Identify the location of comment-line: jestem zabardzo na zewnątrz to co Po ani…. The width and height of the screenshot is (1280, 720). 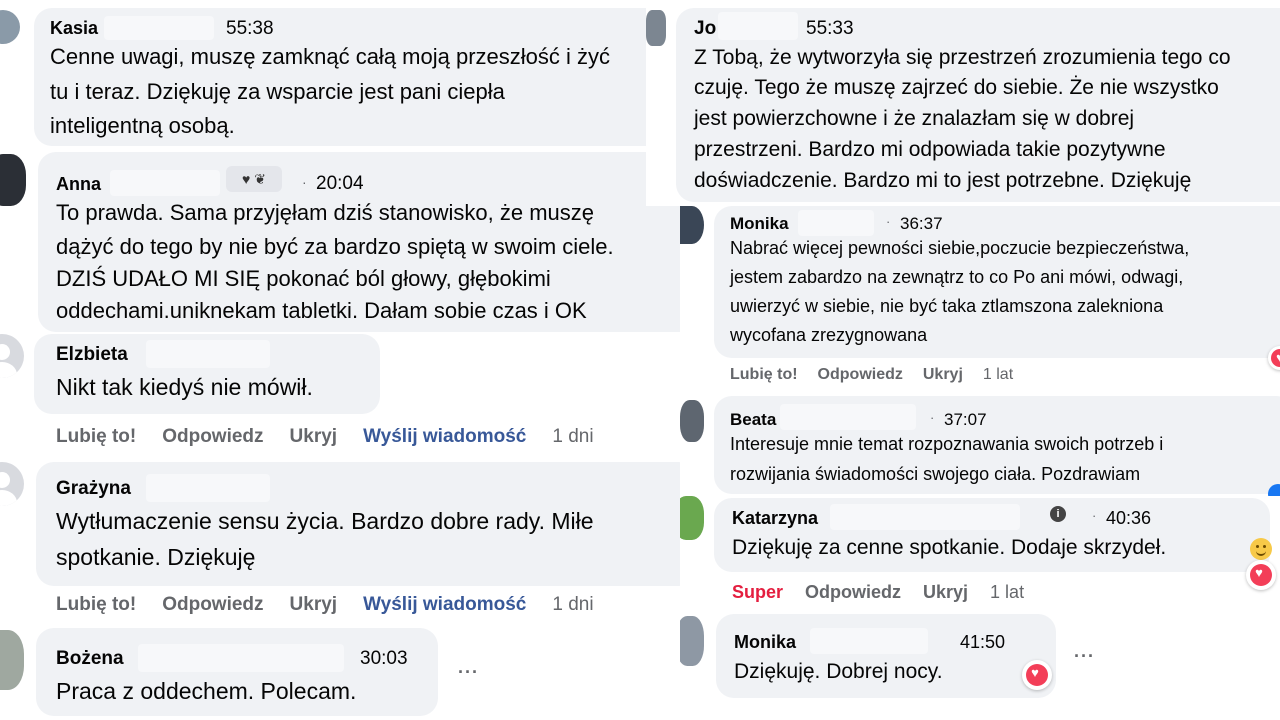
(957, 277).